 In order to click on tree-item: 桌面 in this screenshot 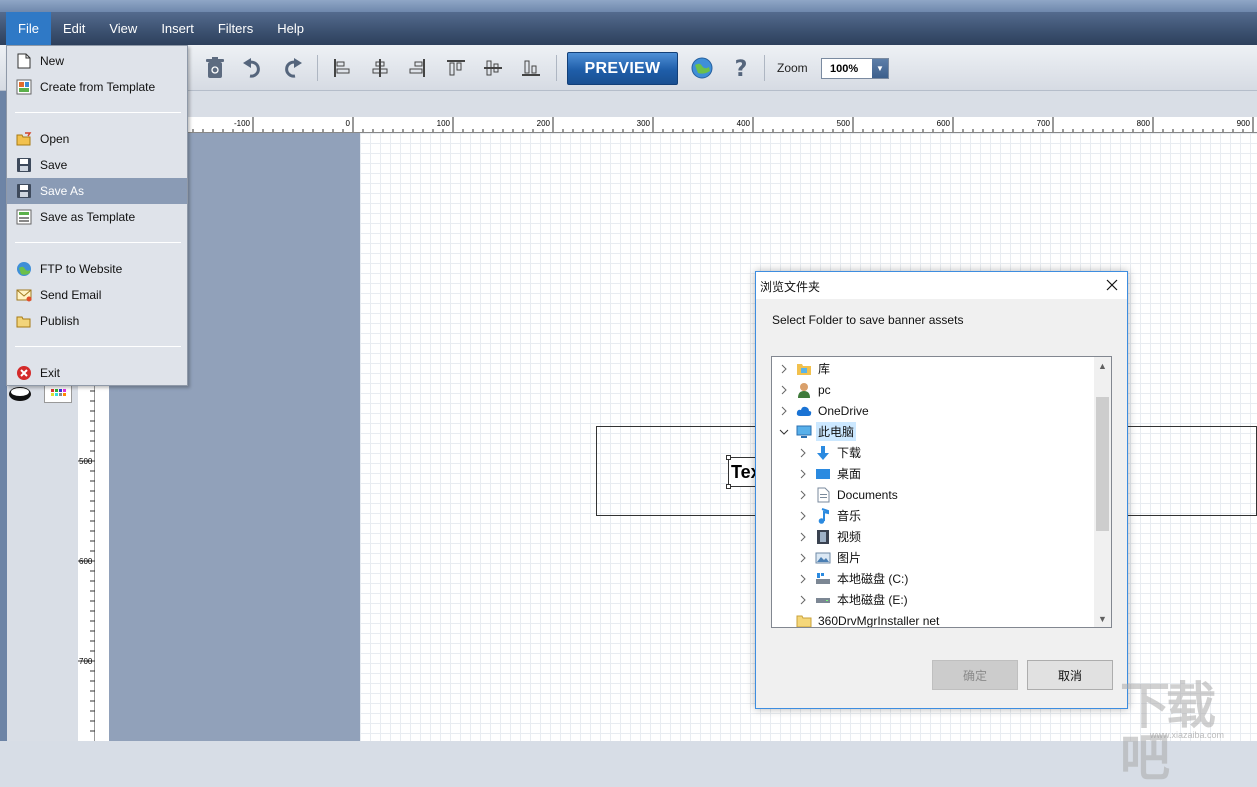, I will do `click(933, 473)`.